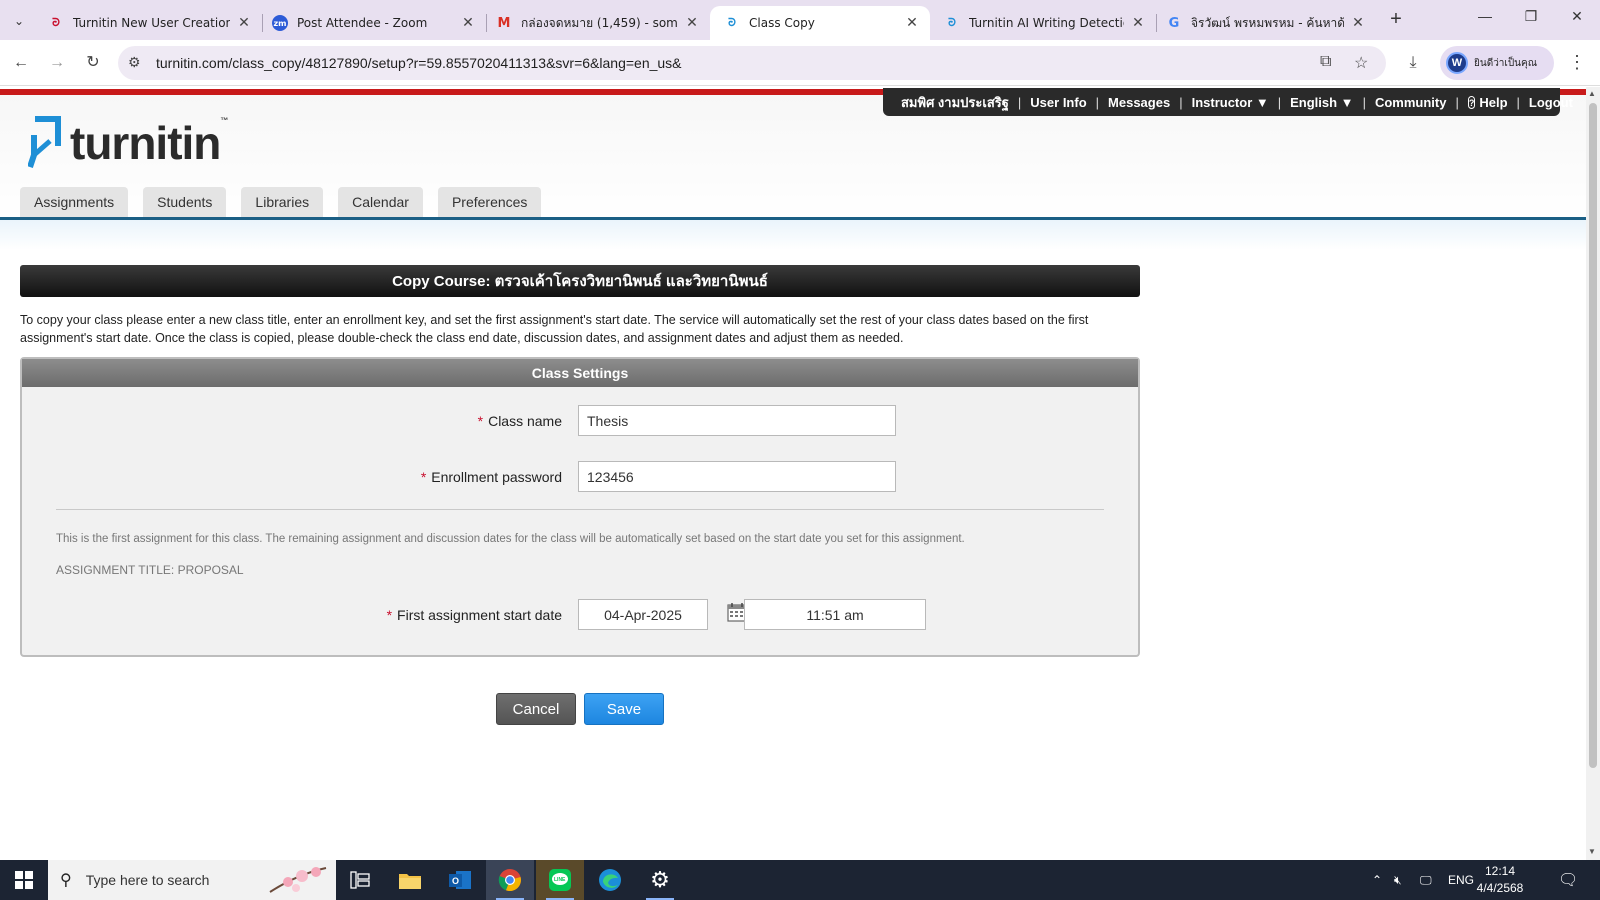 The image size is (1600, 900). What do you see at coordinates (835, 614) in the screenshot?
I see `start-time-input: 11:51 am` at bounding box center [835, 614].